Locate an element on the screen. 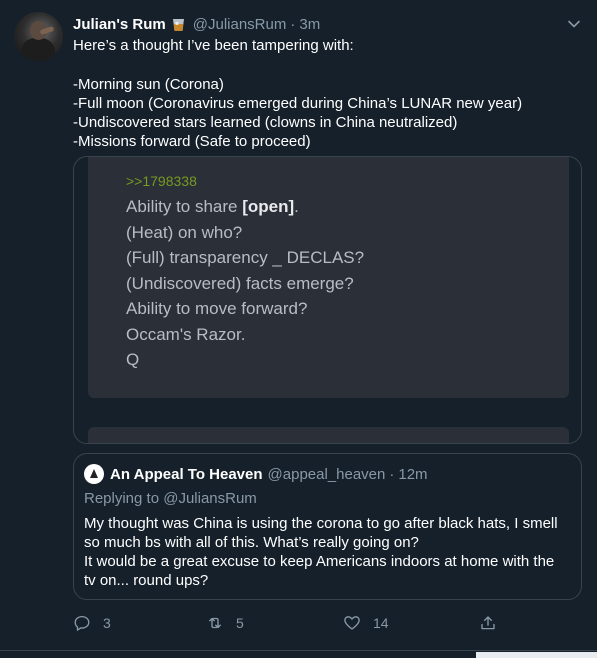  like-count: 14 is located at coordinates (381, 623).